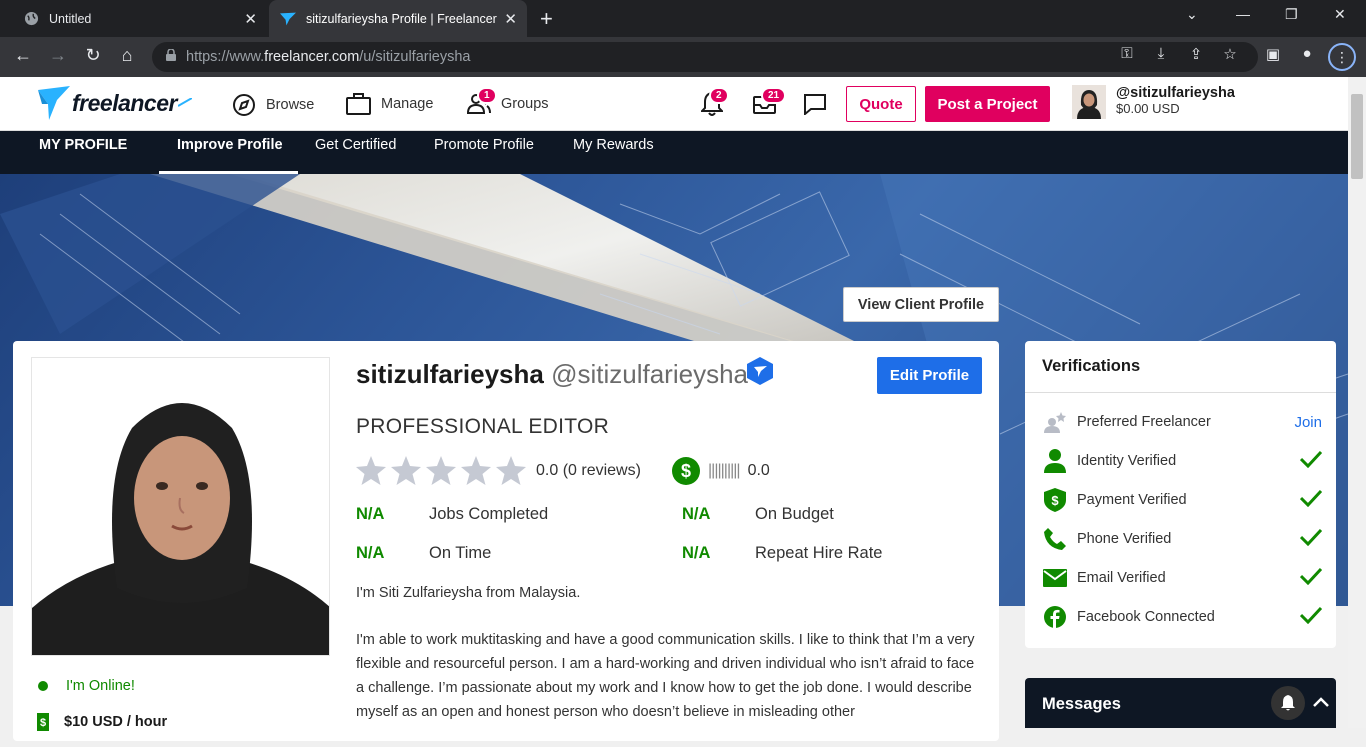 The image size is (1366, 747). Describe the element at coordinates (1308, 422) in the screenshot. I see `join-link: Join` at that location.